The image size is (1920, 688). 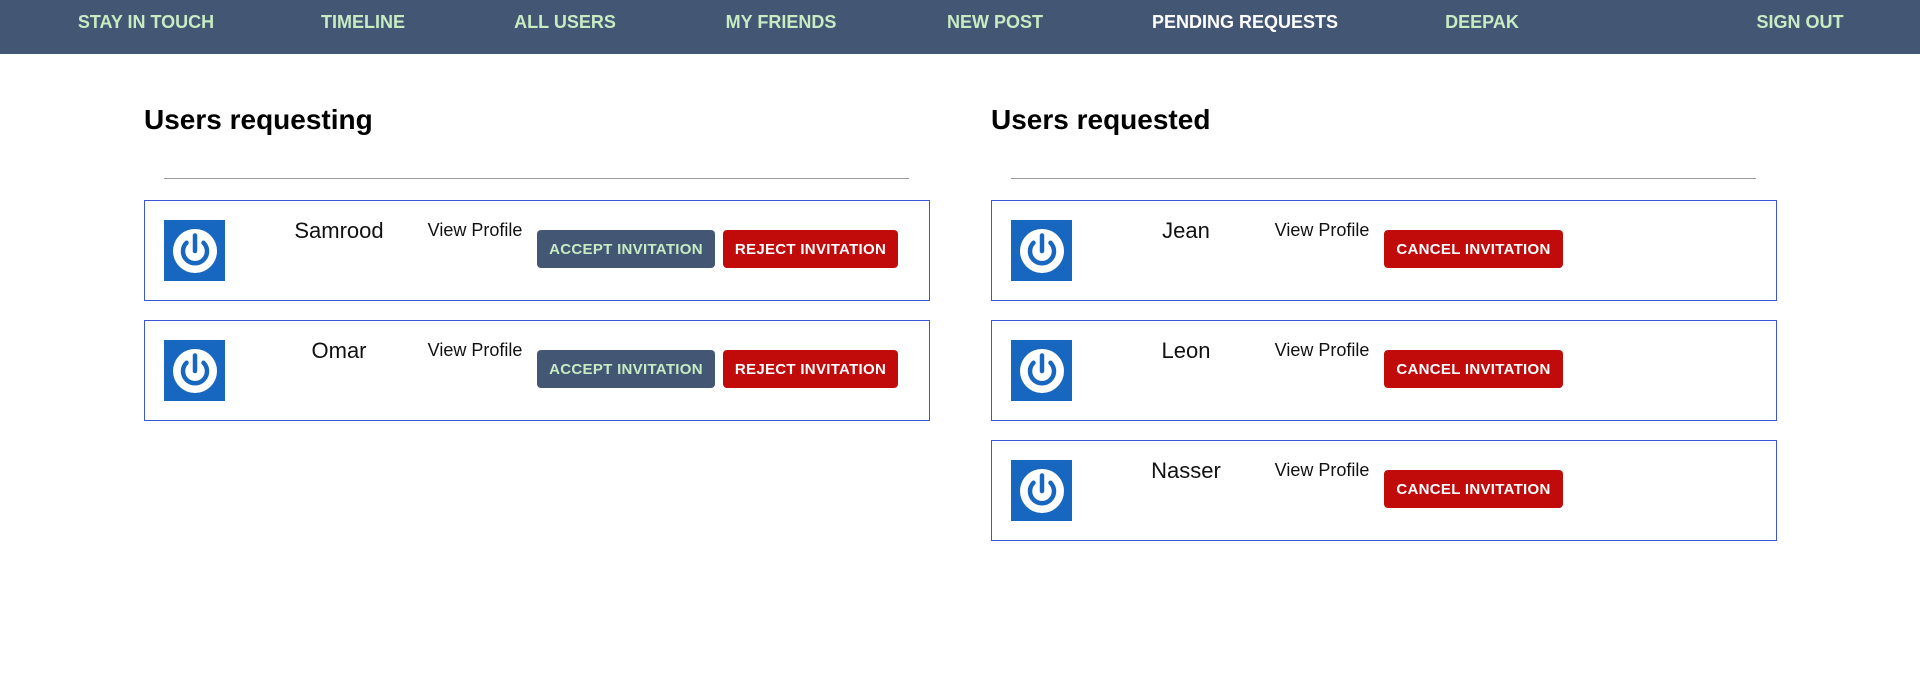 I want to click on requesting-title: Users requesting, so click(x=258, y=119).